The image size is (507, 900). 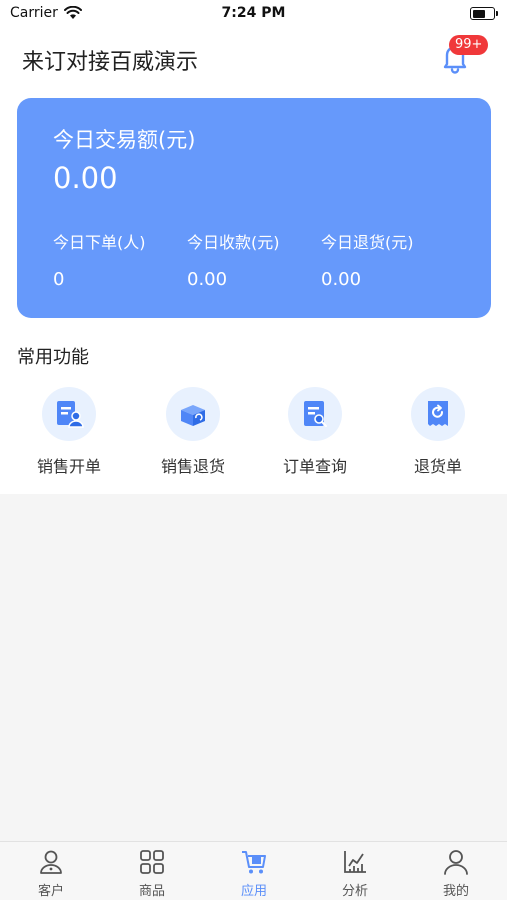 I want to click on tab-analysis: 分析, so click(x=355, y=873).